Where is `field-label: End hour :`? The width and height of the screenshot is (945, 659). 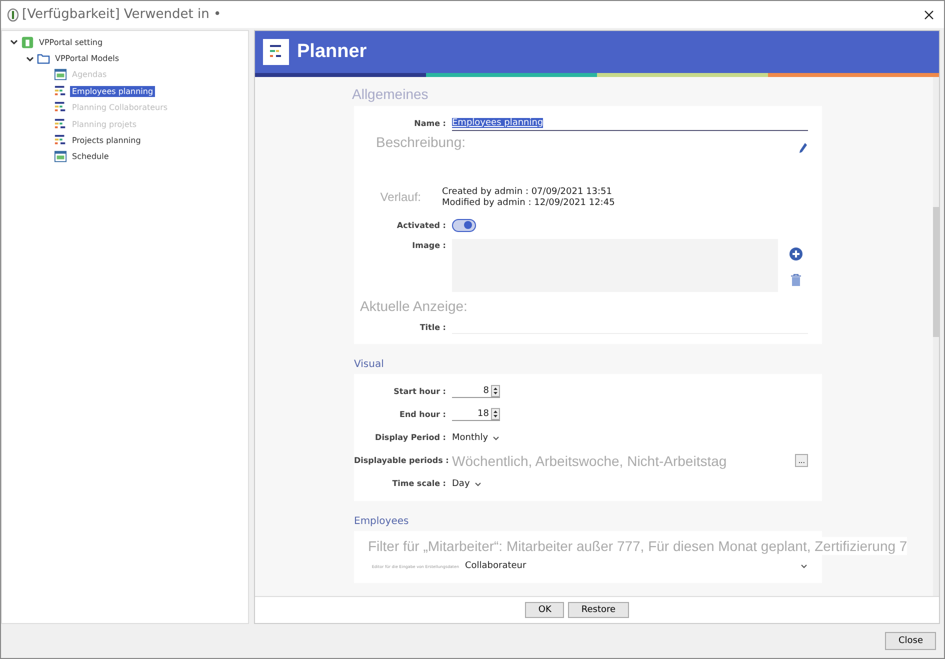 field-label: End hour : is located at coordinates (422, 414).